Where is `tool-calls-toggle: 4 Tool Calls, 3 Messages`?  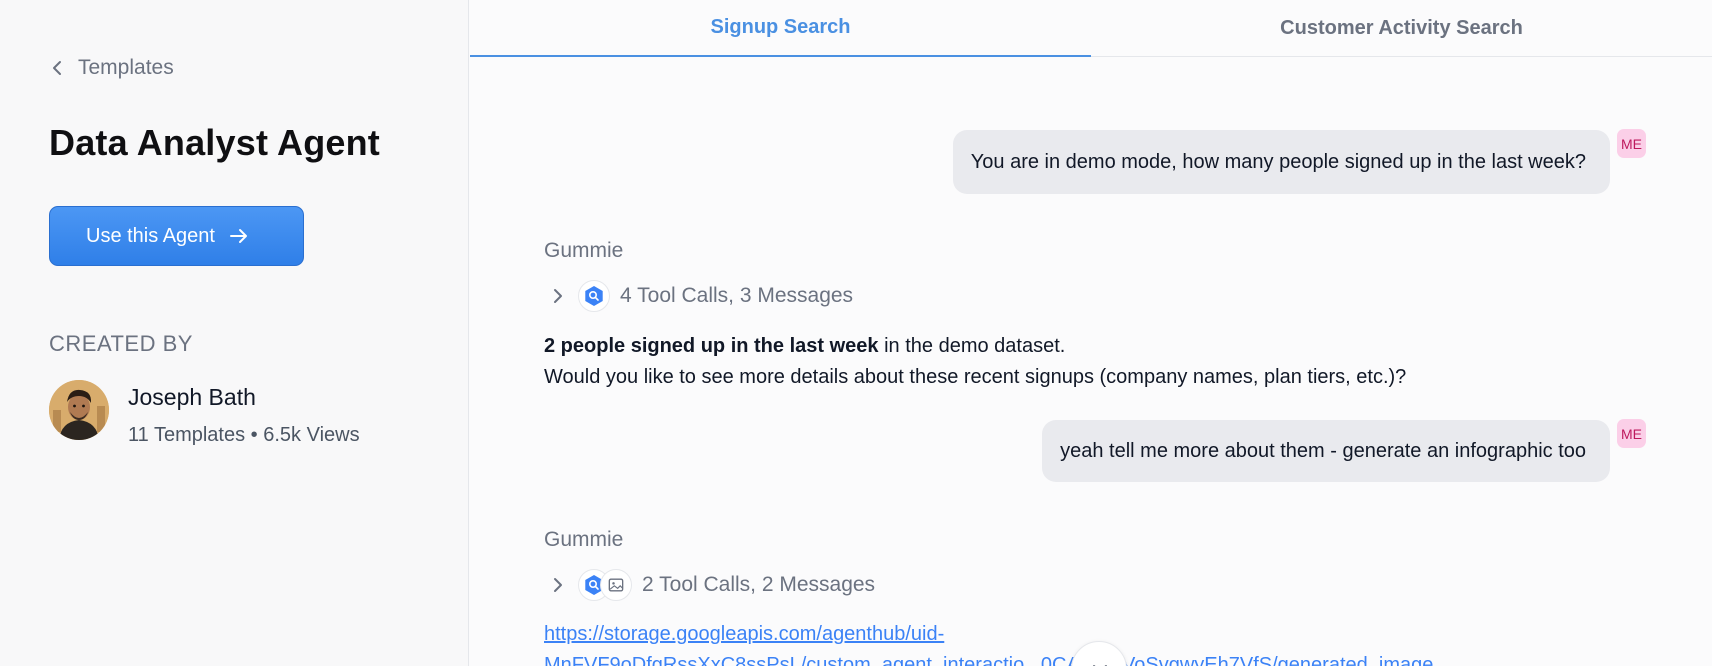 tool-calls-toggle: 4 Tool Calls, 3 Messages is located at coordinates (698, 296).